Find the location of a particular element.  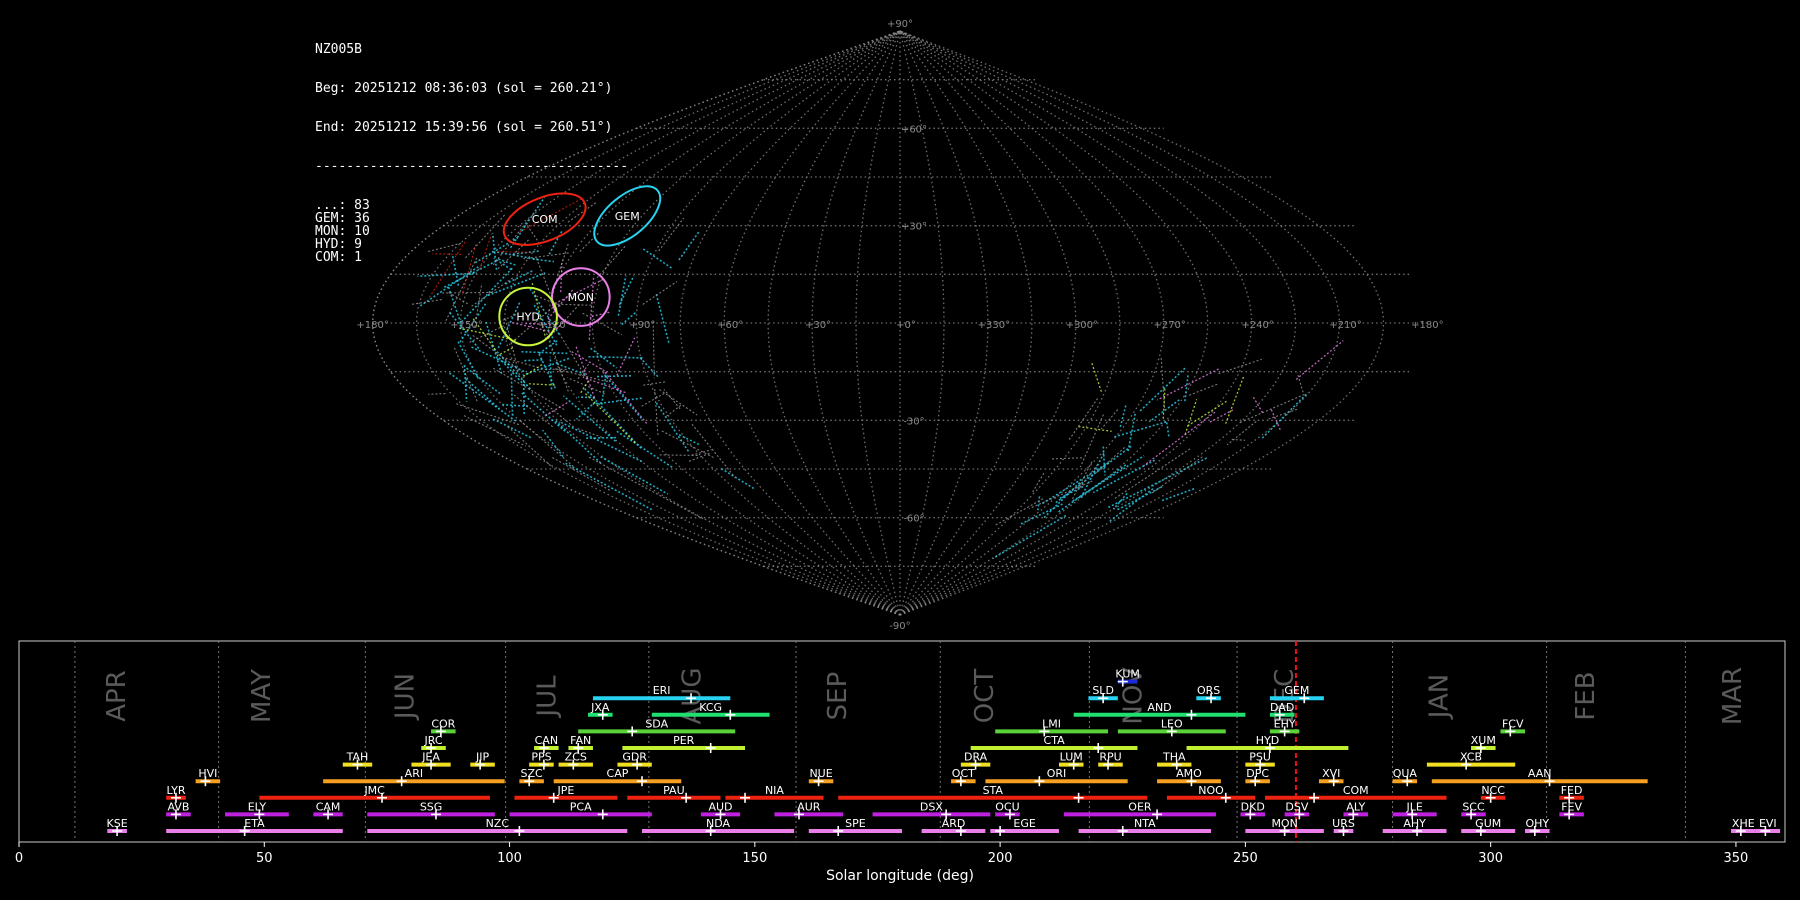

shower-label-jea: JEA is located at coordinates (430, 757).